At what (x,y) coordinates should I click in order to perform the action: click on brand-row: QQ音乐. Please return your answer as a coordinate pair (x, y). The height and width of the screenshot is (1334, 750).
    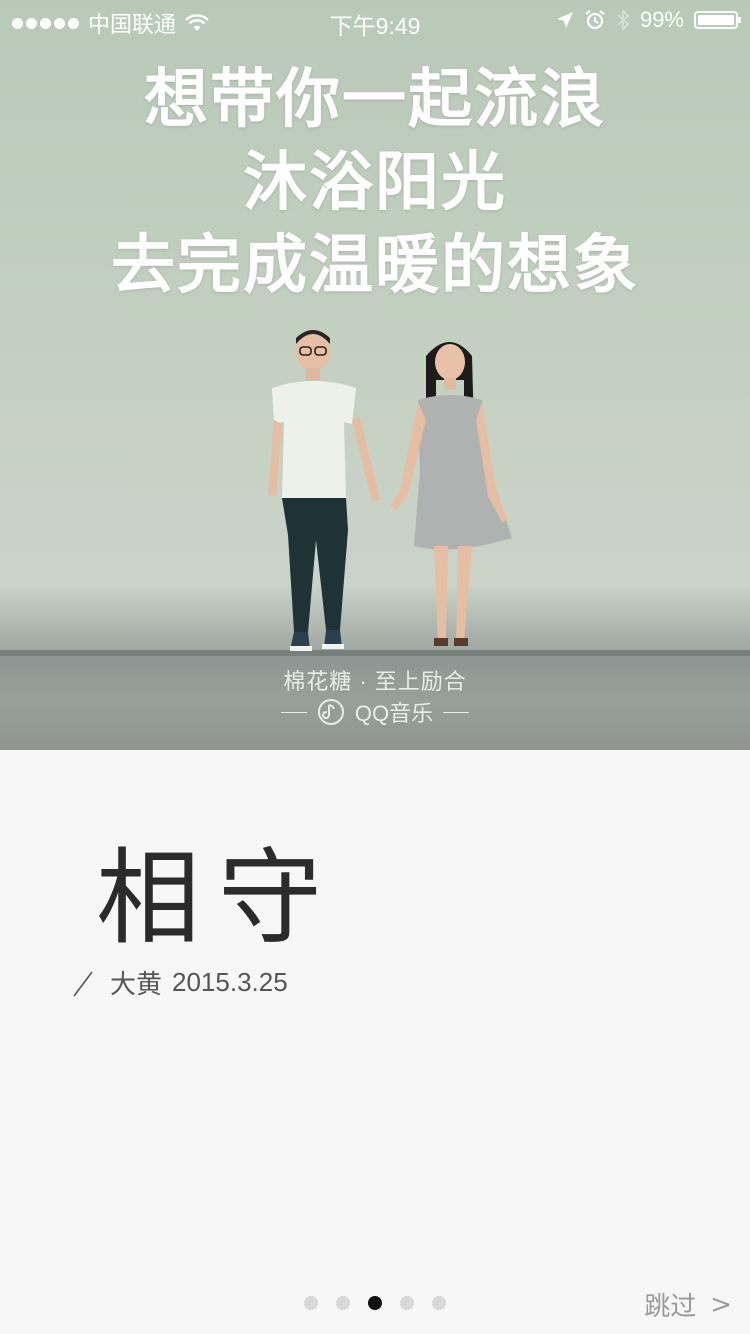
    Looking at the image, I should click on (375, 712).